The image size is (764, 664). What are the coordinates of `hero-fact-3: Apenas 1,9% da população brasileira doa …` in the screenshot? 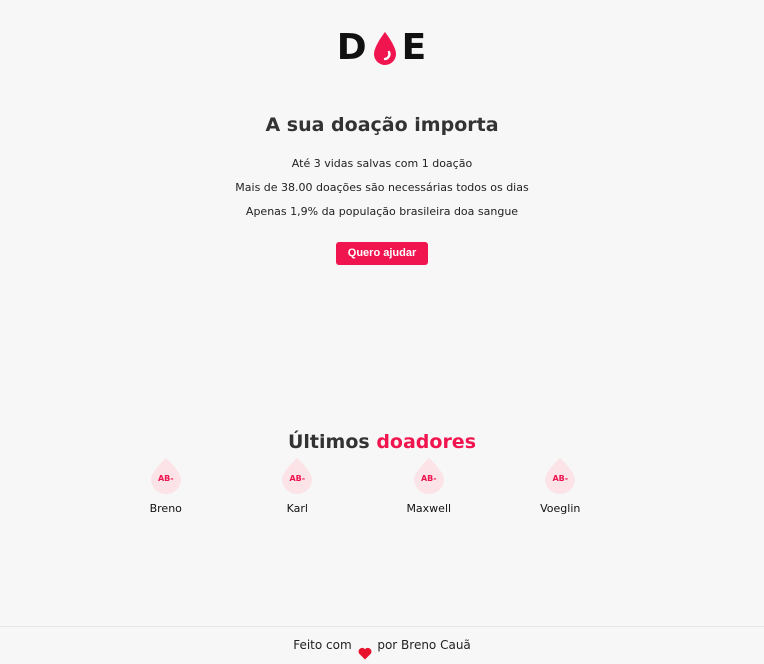 It's located at (382, 211).